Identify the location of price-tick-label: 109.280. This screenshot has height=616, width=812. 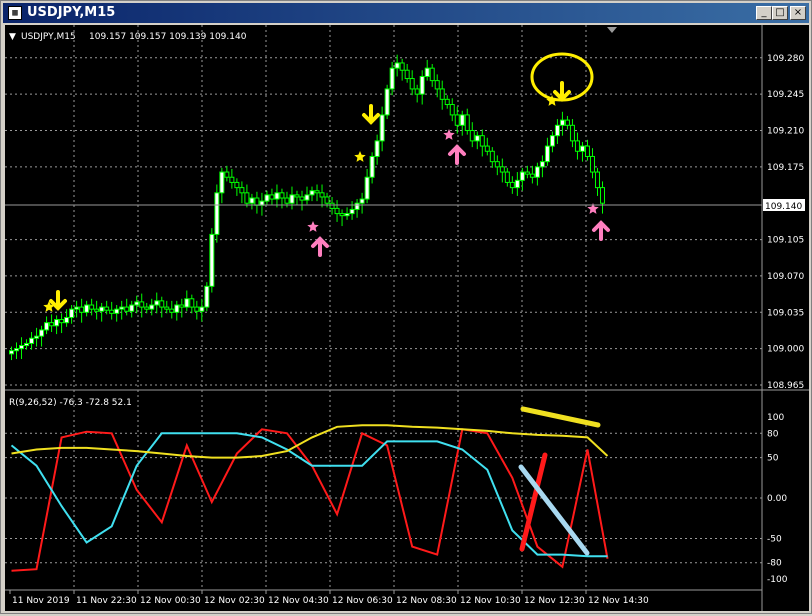
(785, 59).